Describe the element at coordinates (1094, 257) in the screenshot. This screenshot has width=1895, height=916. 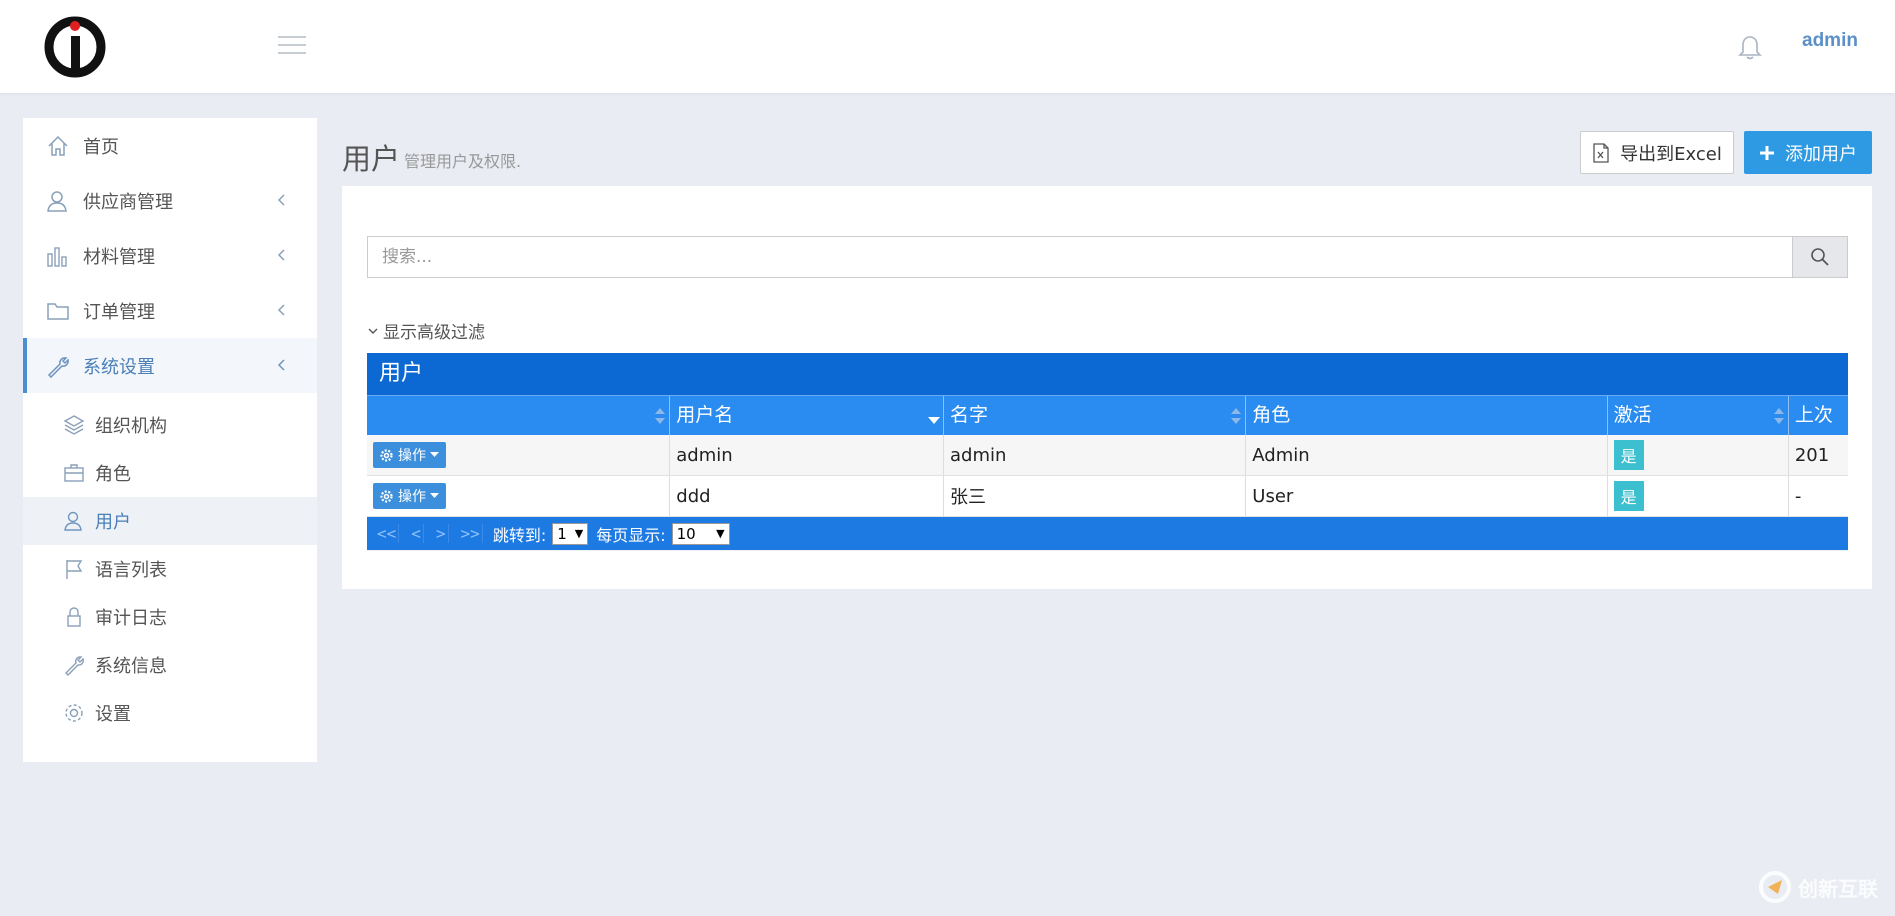
I see `search-input` at that location.